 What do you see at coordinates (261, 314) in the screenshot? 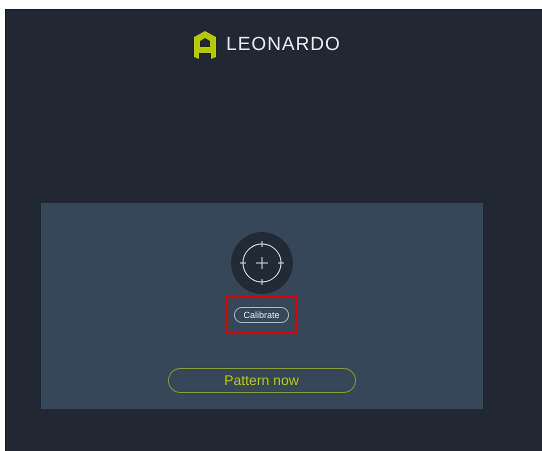
I see `calibrate-button: Calibrate` at bounding box center [261, 314].